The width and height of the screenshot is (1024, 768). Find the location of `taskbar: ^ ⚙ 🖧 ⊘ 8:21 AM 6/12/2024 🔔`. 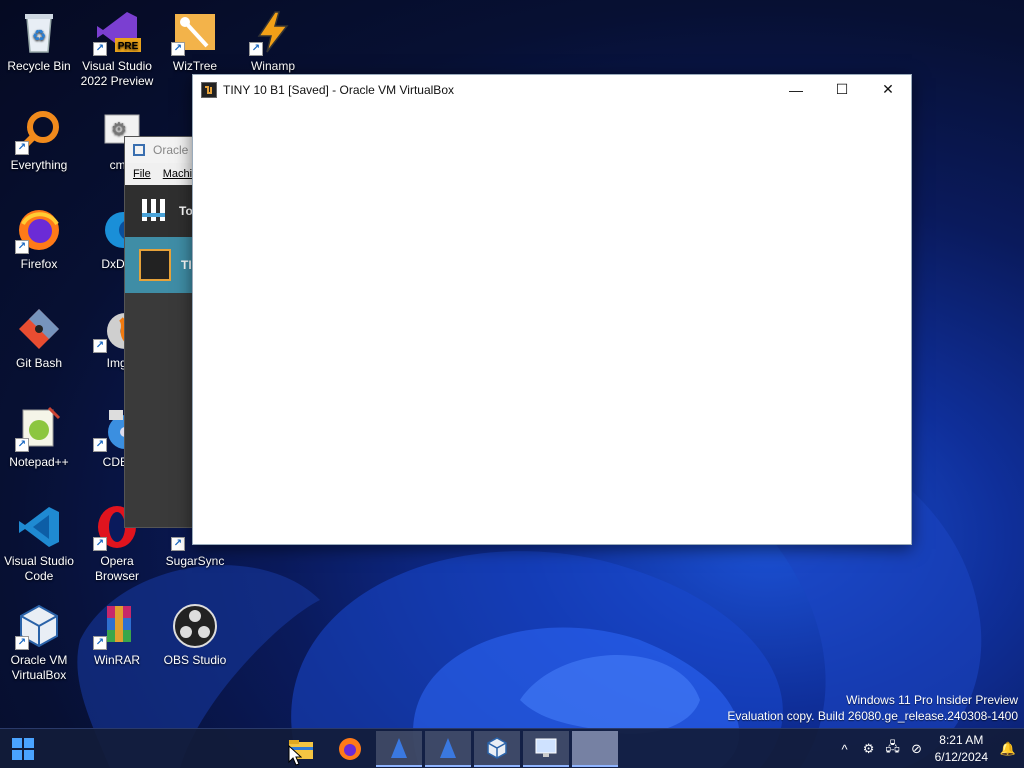

taskbar: ^ ⚙ 🖧 ⊘ 8:21 AM 6/12/2024 🔔 is located at coordinates (512, 748).